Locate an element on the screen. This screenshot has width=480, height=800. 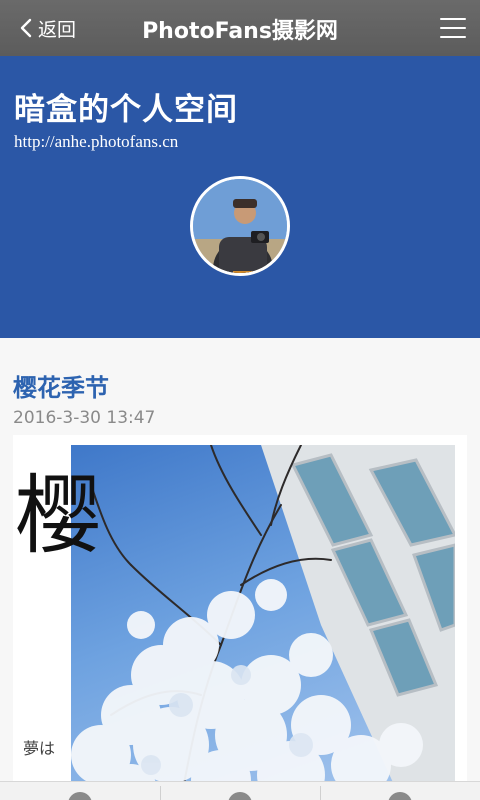
space-url-link: http://anhe.photofans.cn is located at coordinates (96, 142).